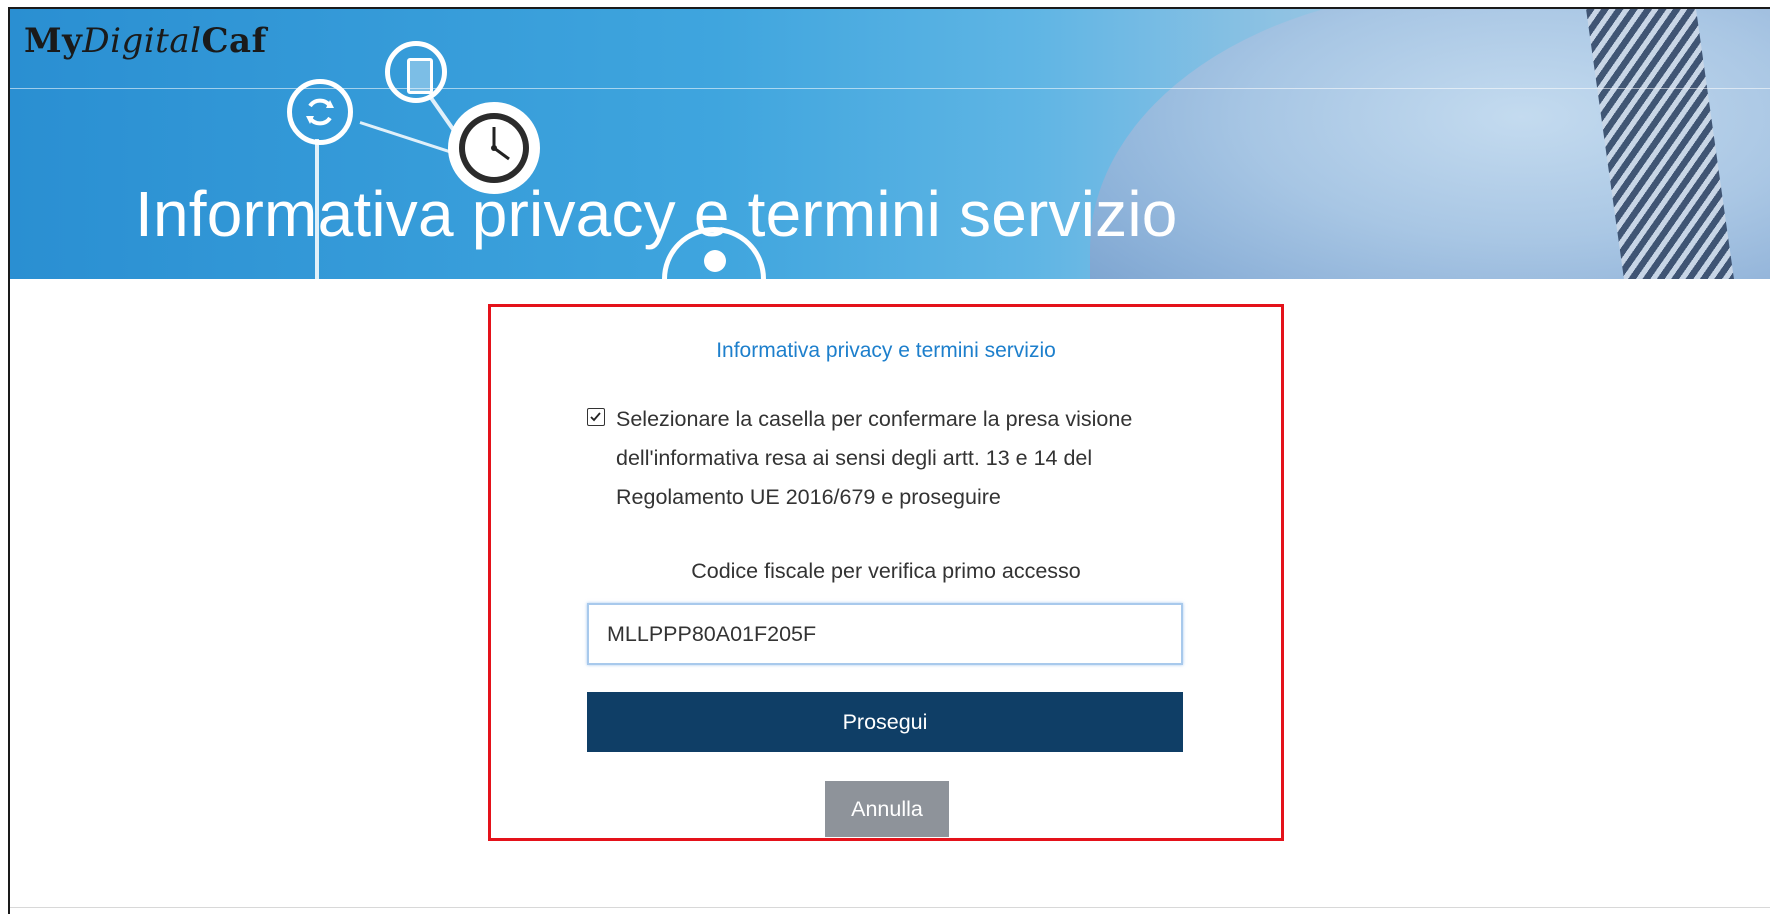 The width and height of the screenshot is (1770, 914). I want to click on checkmark-icon, so click(595, 417).